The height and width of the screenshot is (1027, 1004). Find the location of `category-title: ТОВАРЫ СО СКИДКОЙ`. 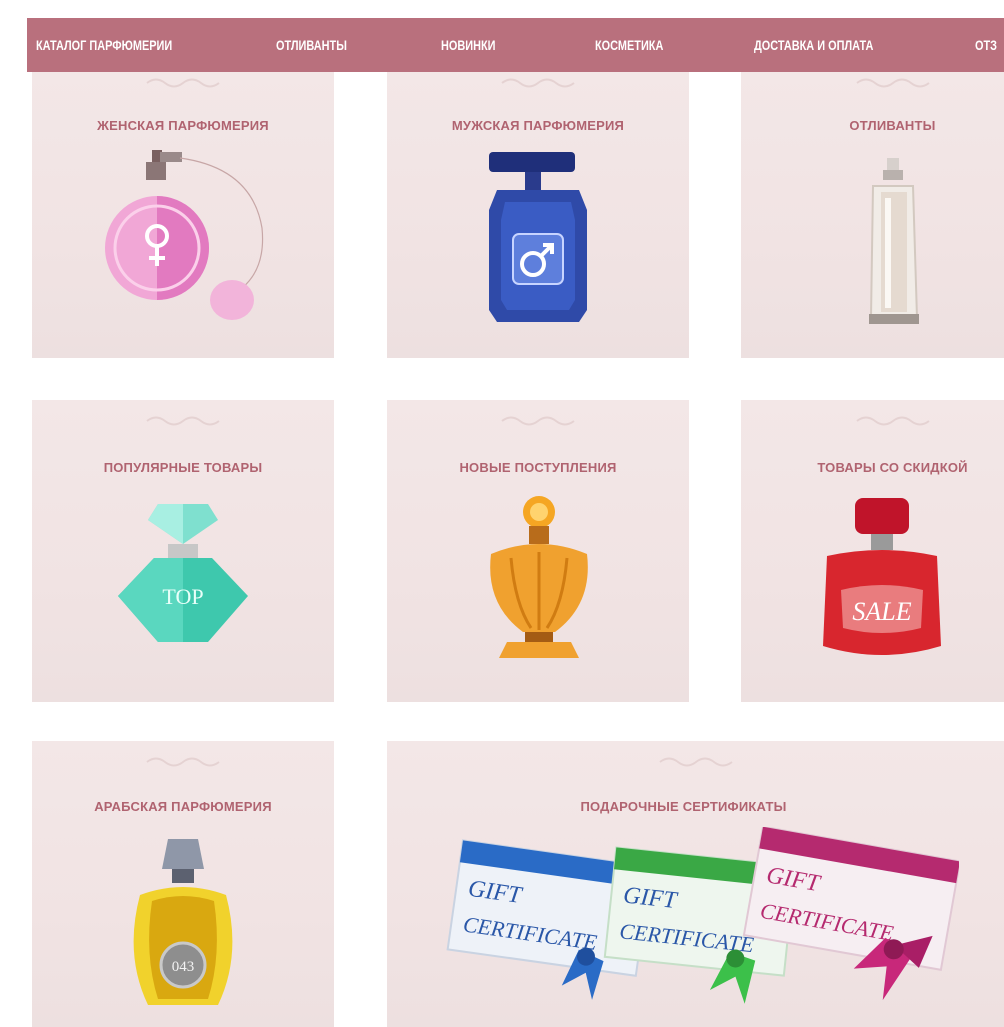

category-title: ТОВАРЫ СО СКИДКОЙ is located at coordinates (892, 467).